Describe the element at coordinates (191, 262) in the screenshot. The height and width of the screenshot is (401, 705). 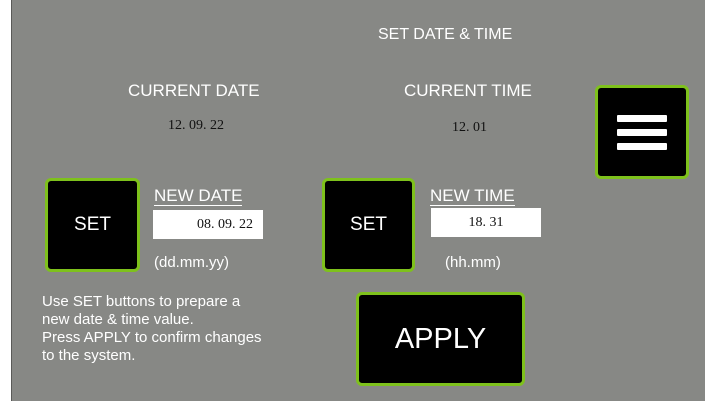
I see `new-date-format-hint: (dd.mm.yy)` at that location.